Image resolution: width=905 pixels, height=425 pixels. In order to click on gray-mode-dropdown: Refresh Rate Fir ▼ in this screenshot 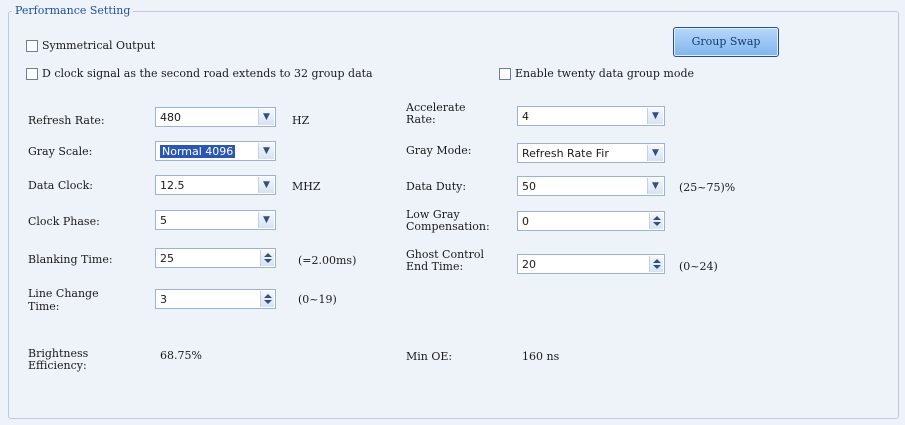, I will do `click(591, 153)`.